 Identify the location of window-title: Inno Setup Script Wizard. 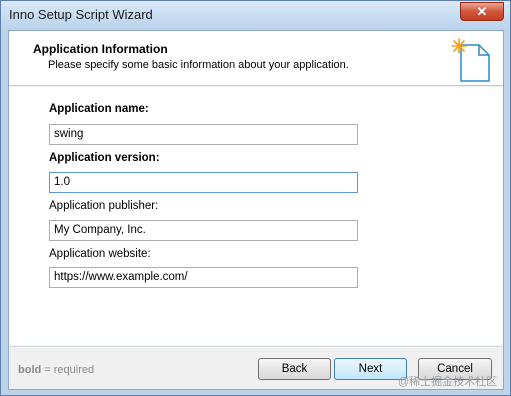
(81, 14).